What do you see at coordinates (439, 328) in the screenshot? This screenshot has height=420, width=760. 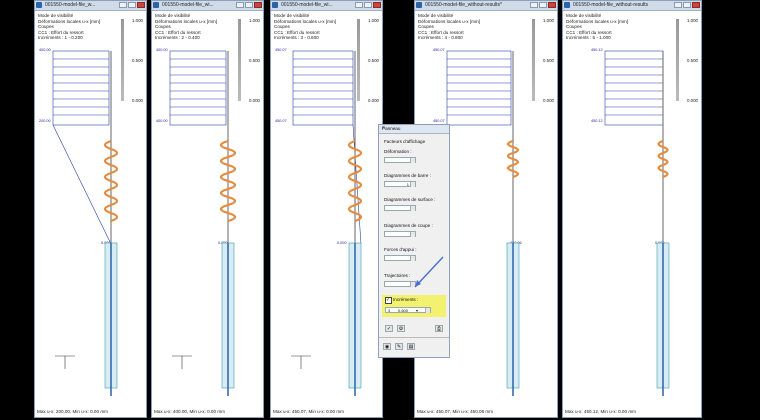 I see `print-button: ⎙` at bounding box center [439, 328].